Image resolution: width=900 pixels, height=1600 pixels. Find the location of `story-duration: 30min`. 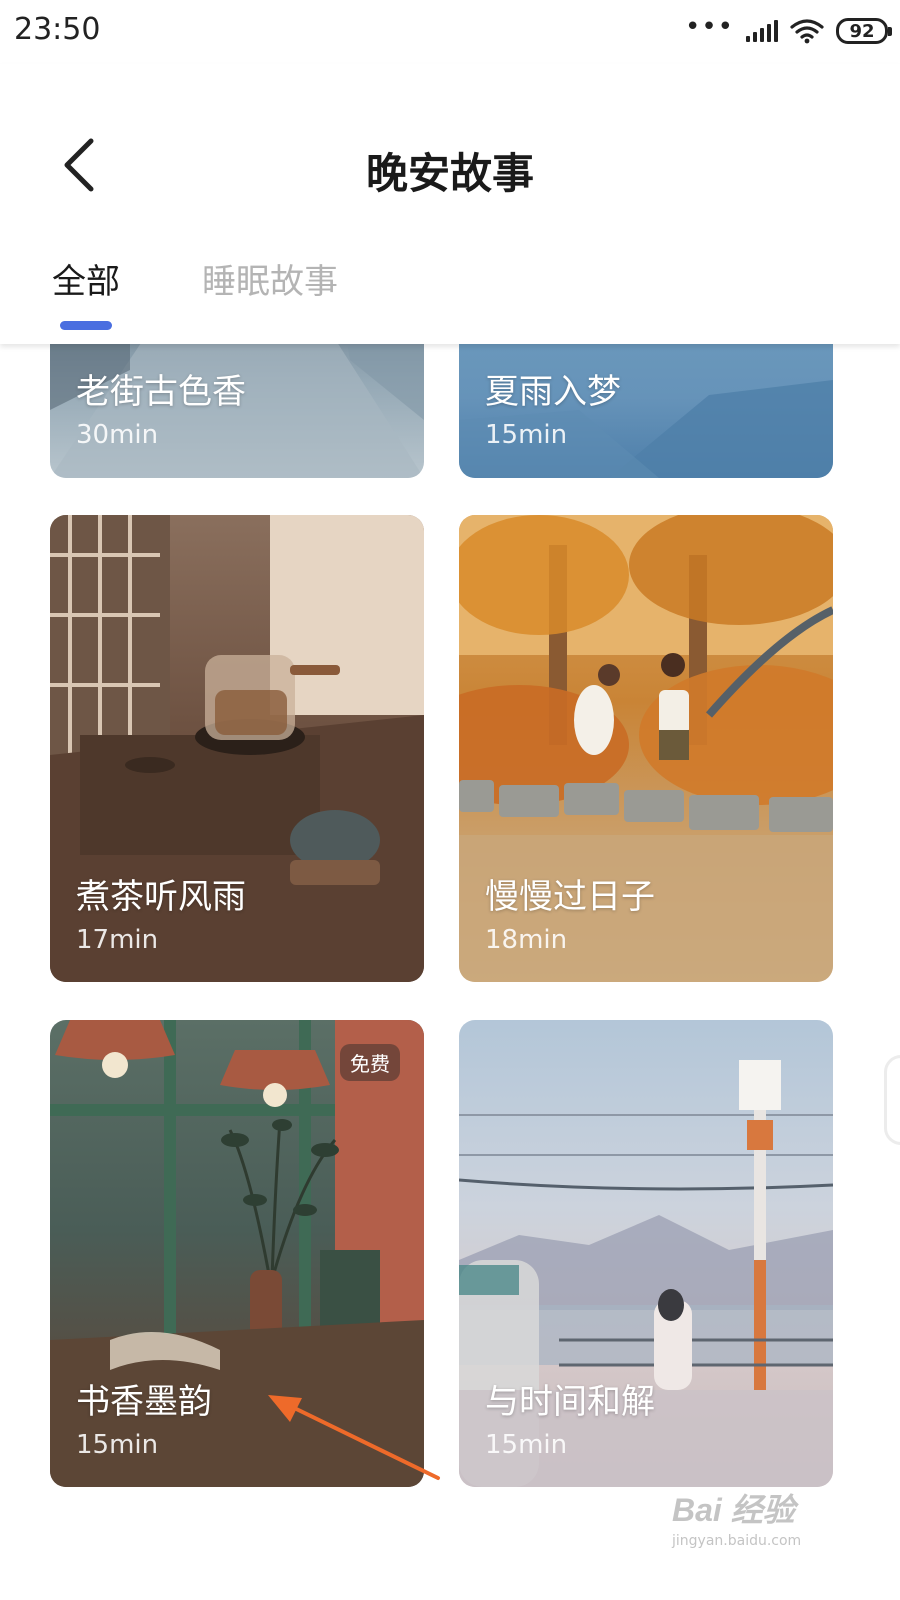

story-duration: 30min is located at coordinates (117, 435).